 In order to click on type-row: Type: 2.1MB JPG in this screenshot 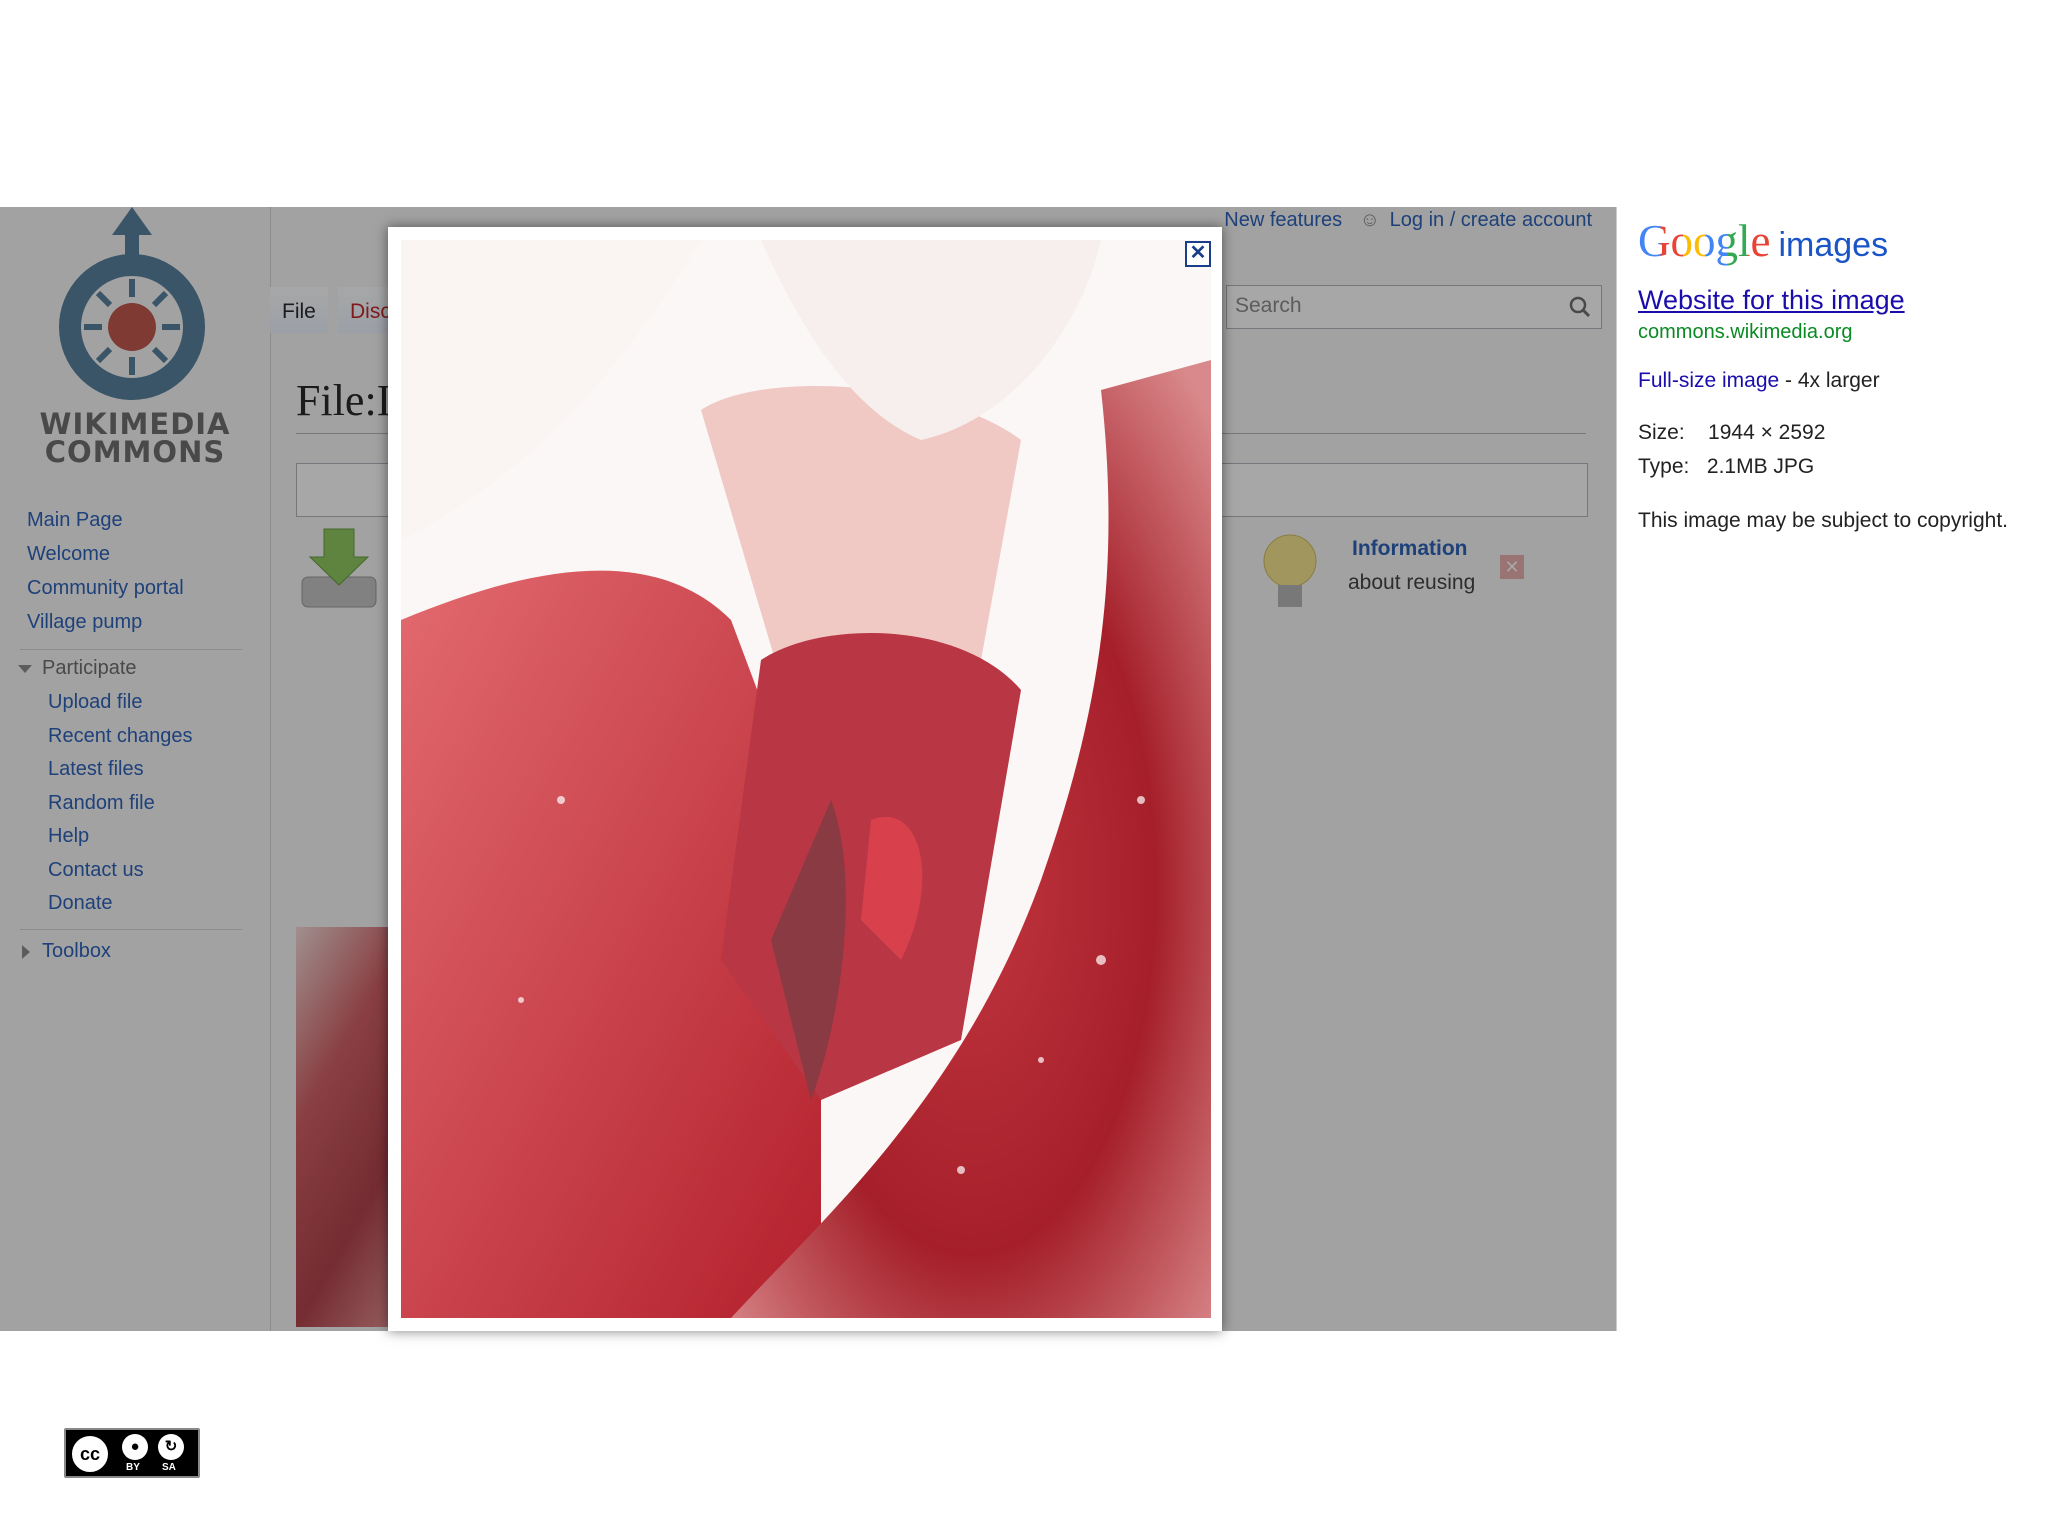, I will do `click(1726, 467)`.